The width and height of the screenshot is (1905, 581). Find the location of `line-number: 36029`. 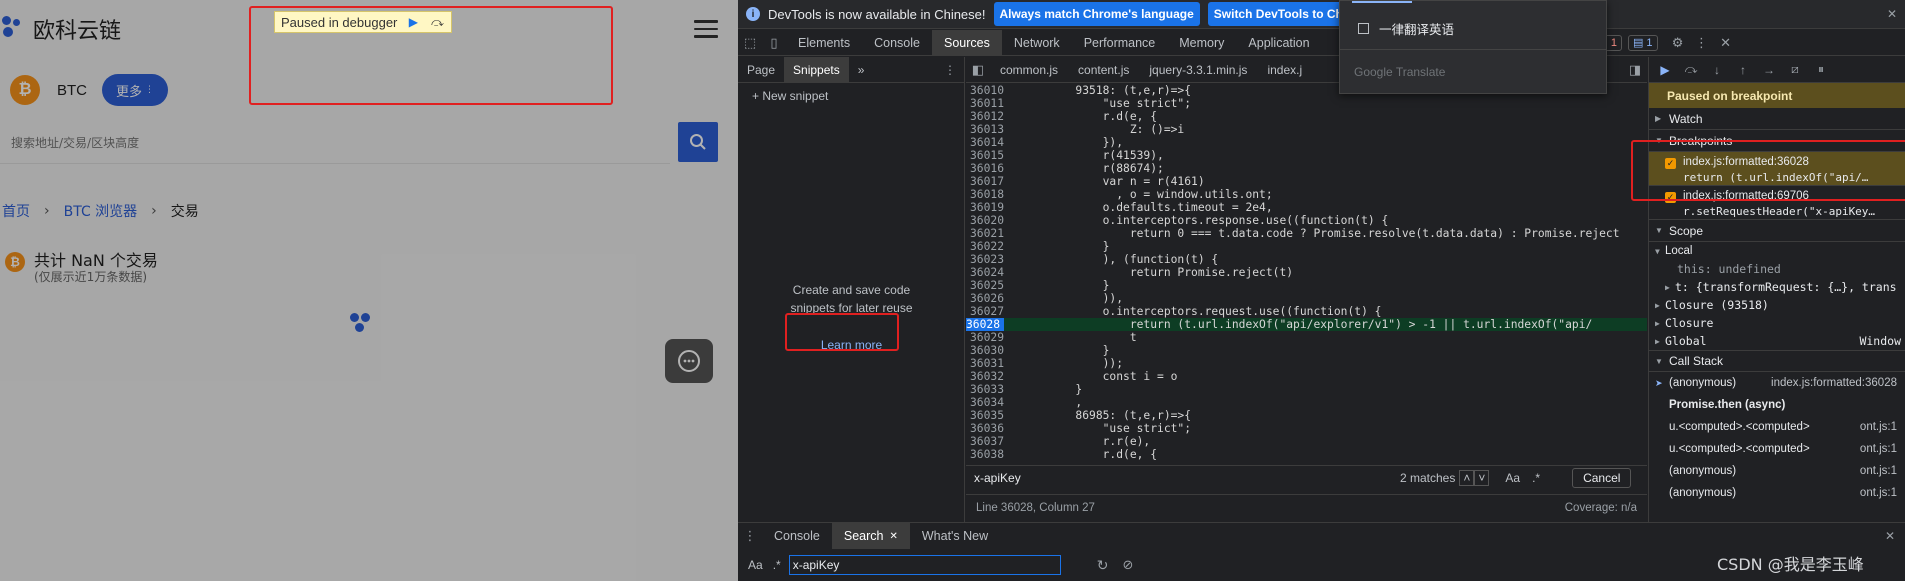

line-number: 36029 is located at coordinates (985, 337).